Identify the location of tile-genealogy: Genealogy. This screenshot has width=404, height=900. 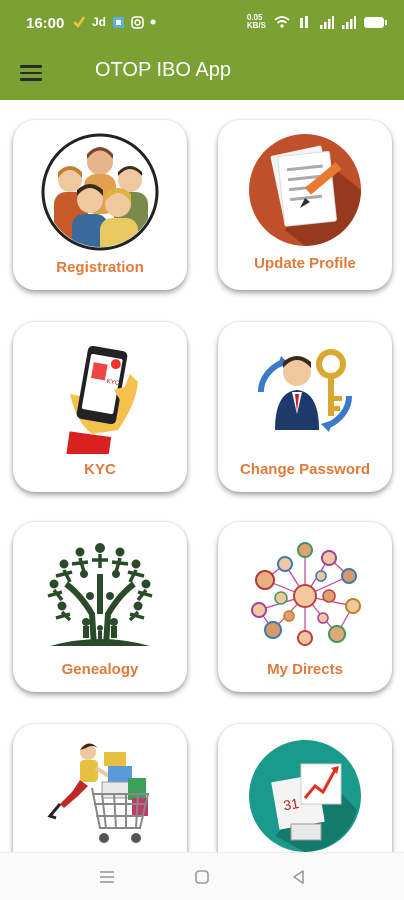
(100, 607).